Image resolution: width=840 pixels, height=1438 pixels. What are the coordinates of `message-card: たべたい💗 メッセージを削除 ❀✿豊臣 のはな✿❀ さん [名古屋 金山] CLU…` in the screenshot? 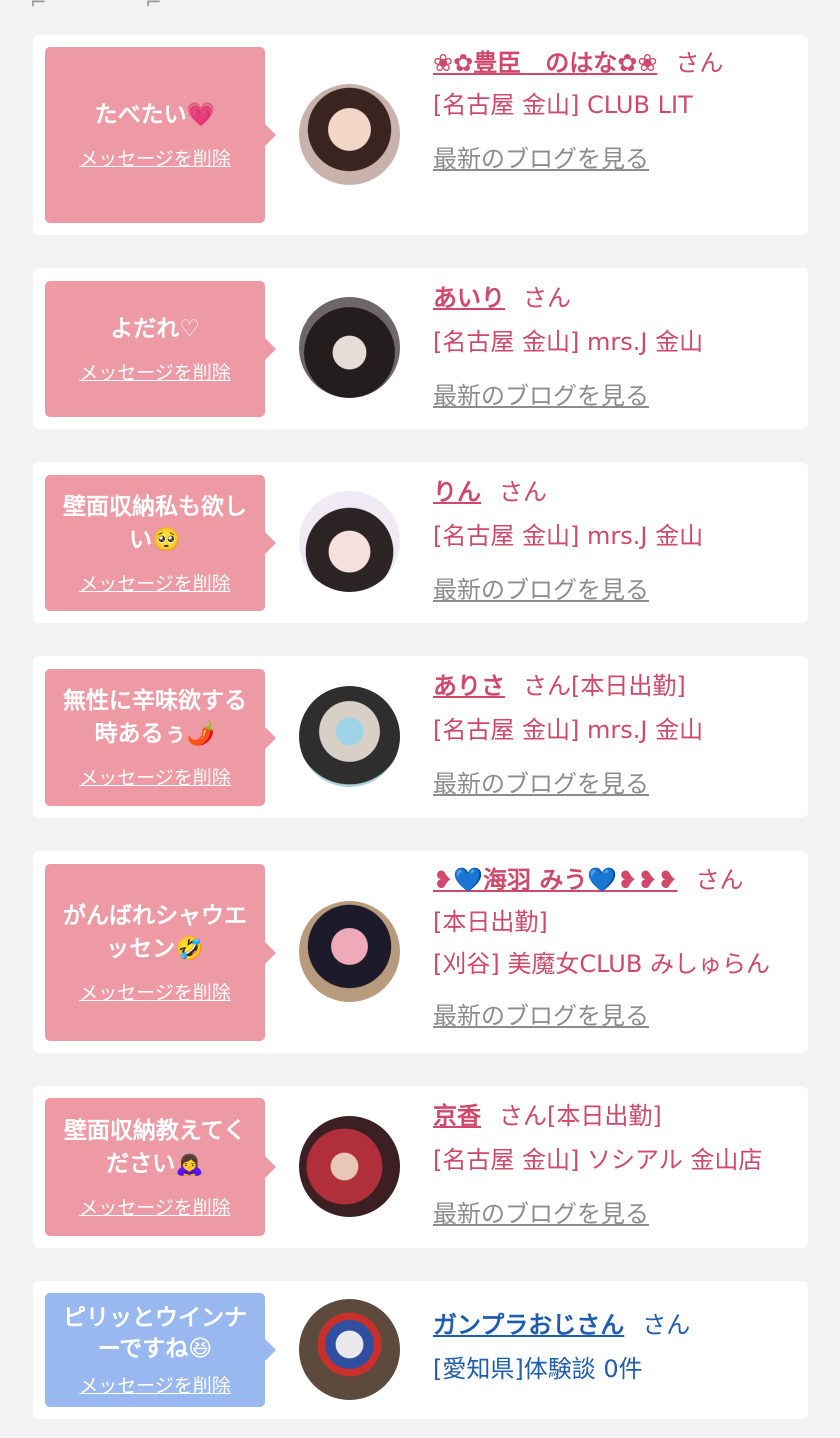 It's located at (420, 135).